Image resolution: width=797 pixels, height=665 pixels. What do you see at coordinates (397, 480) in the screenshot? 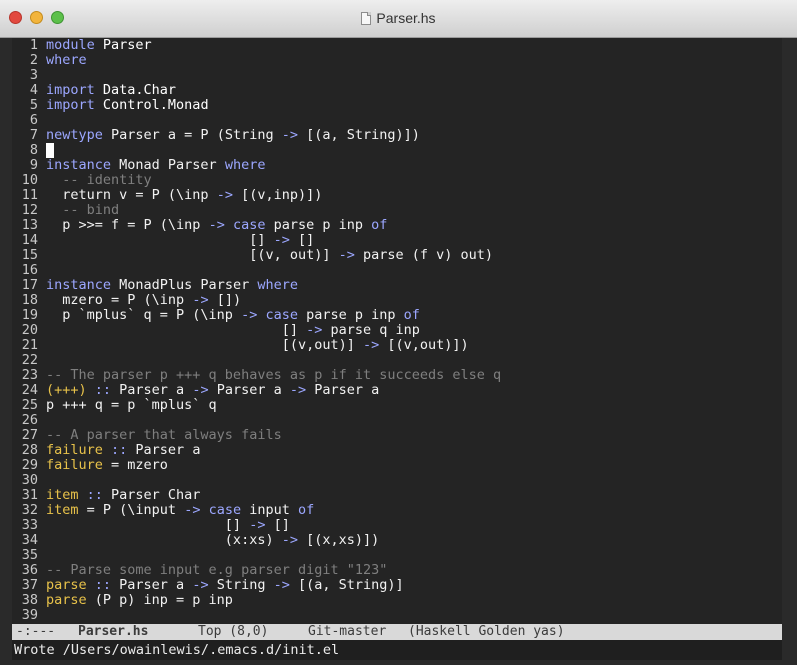
I see `code-line: 30` at bounding box center [397, 480].